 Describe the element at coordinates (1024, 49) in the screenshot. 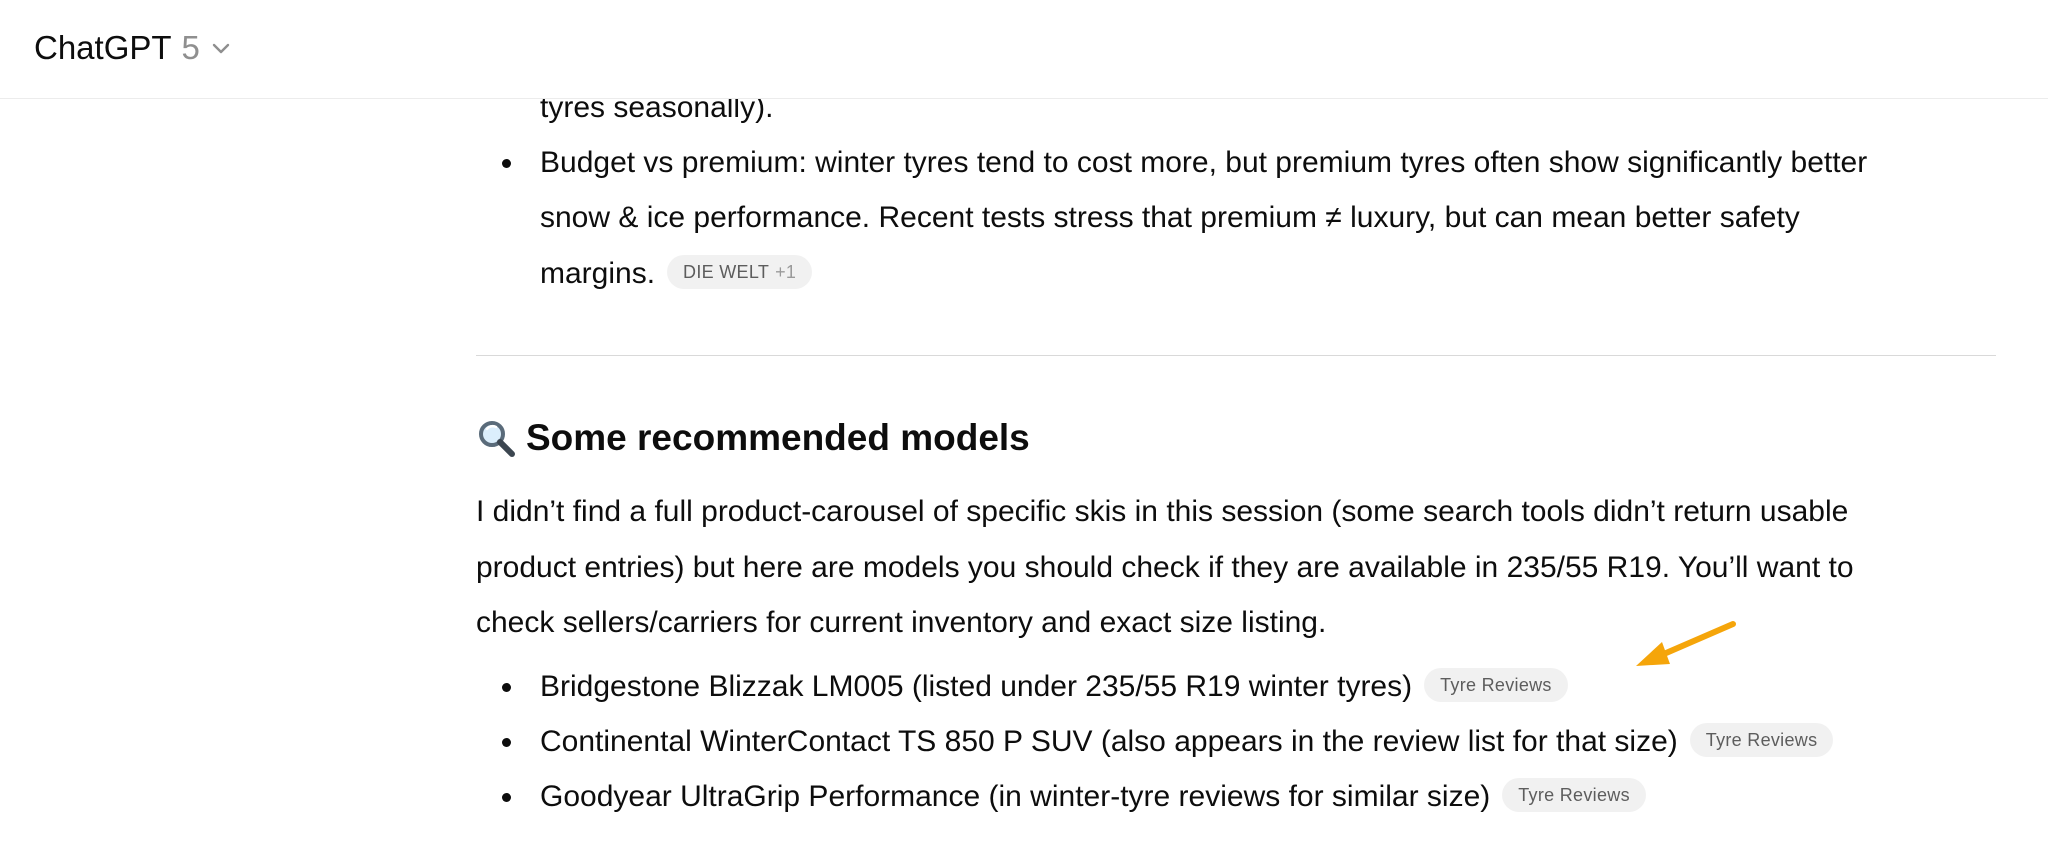

I see `top-bar: ChatGPT 5` at that location.